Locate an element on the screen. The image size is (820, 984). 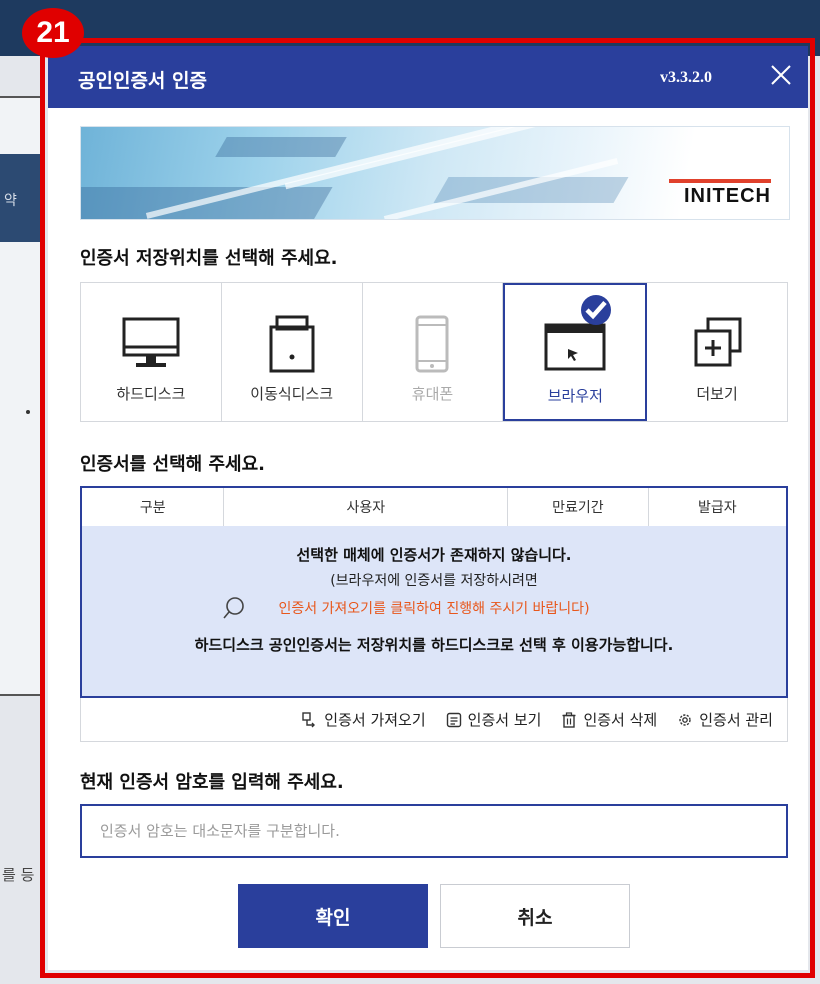
brand-underline is located at coordinates (720, 181).